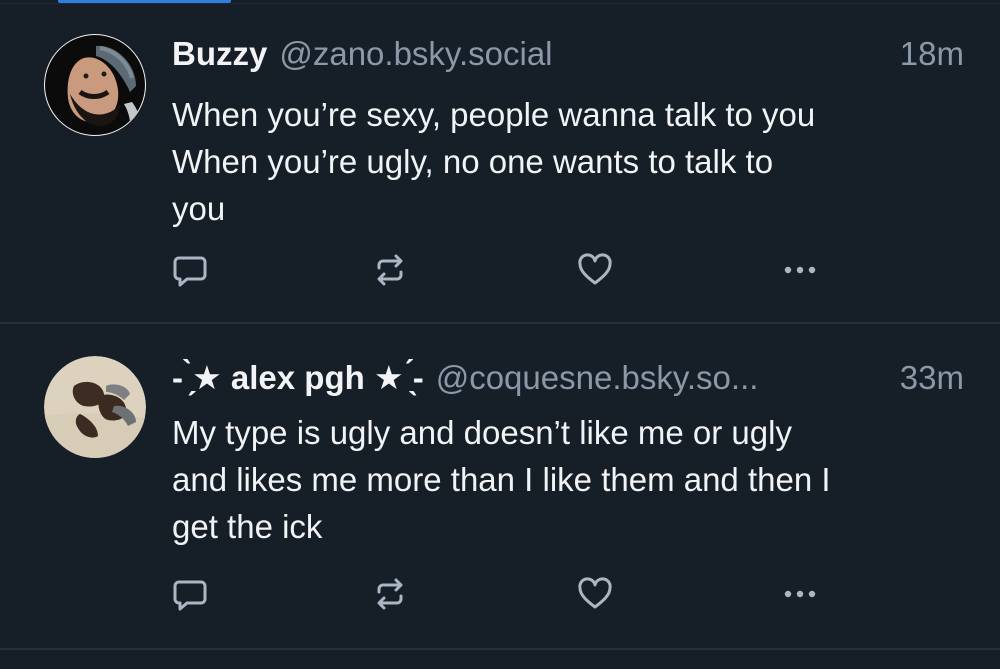 This screenshot has width=1000, height=669. What do you see at coordinates (219, 54) in the screenshot?
I see `author-display-name: Buzzy` at bounding box center [219, 54].